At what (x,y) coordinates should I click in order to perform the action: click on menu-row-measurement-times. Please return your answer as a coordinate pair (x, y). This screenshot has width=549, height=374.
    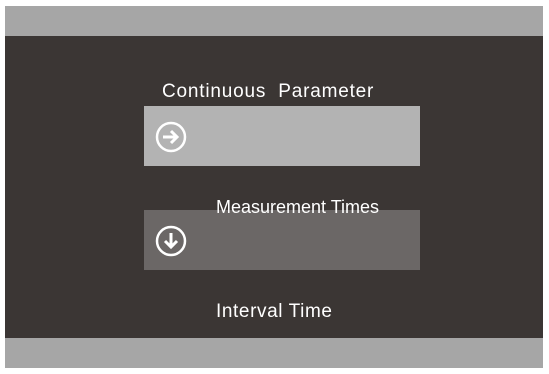
    Looking at the image, I should click on (282, 136).